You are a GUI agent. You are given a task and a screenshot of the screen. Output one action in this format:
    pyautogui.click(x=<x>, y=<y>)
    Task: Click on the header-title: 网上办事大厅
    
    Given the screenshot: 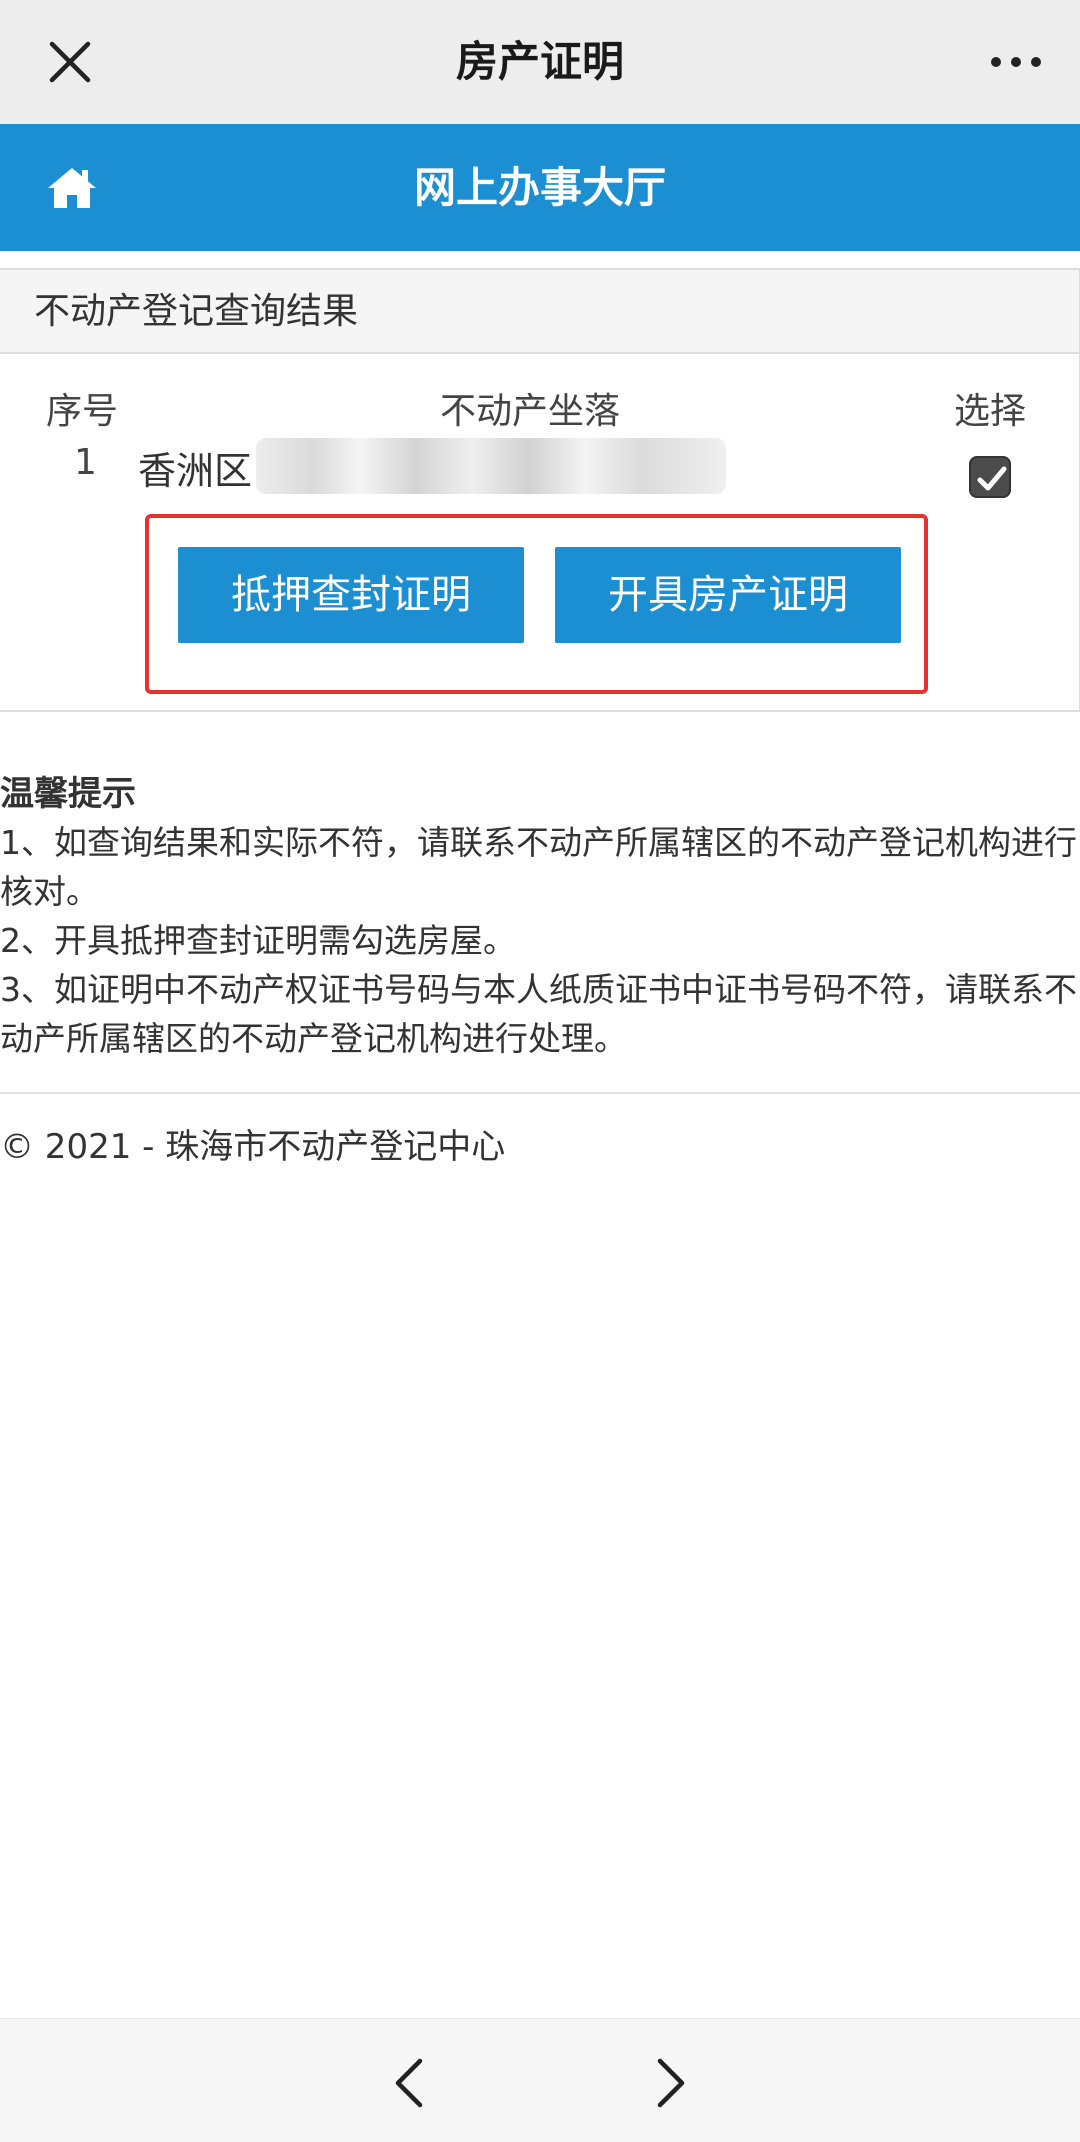 What is the action you would take?
    pyautogui.click(x=539, y=187)
    